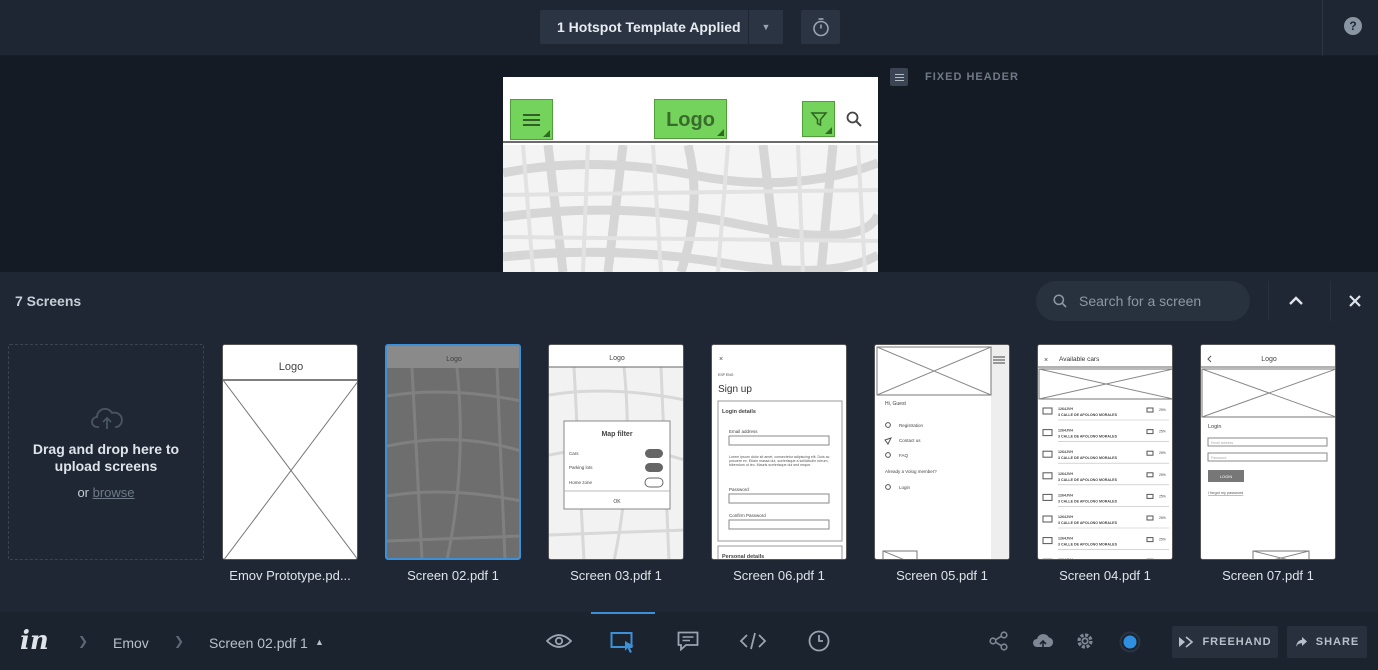 The image size is (1378, 670). I want to click on close-panel-button, so click(1354, 301).